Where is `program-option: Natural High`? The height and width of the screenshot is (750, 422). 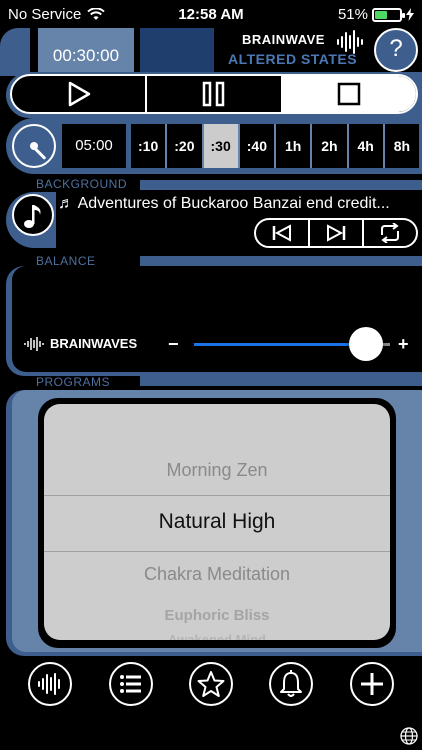
program-option: Natural High is located at coordinates (217, 522).